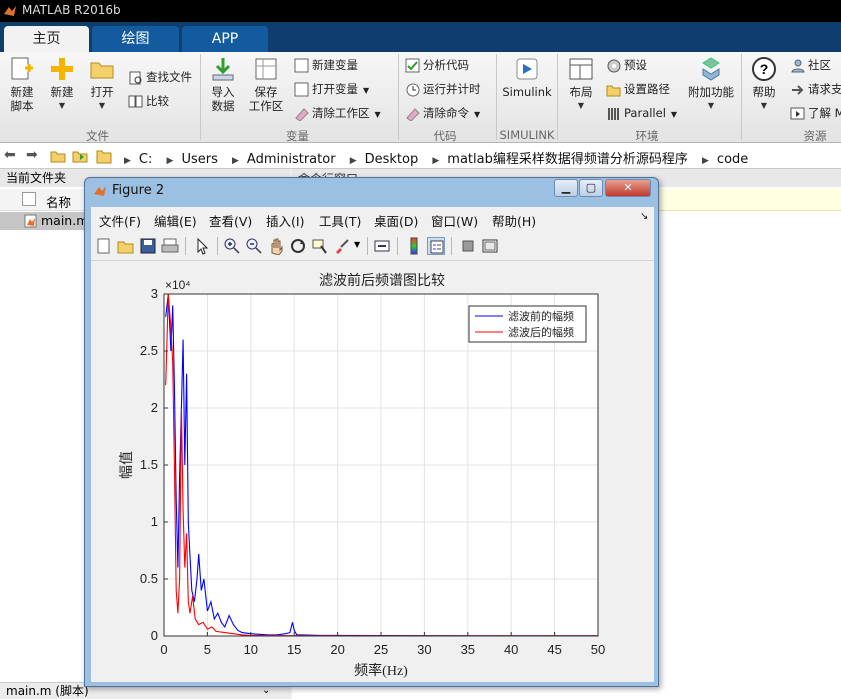 The height and width of the screenshot is (699, 841). Describe the element at coordinates (80, 156) in the screenshot. I see `browse-folder-icon` at that location.